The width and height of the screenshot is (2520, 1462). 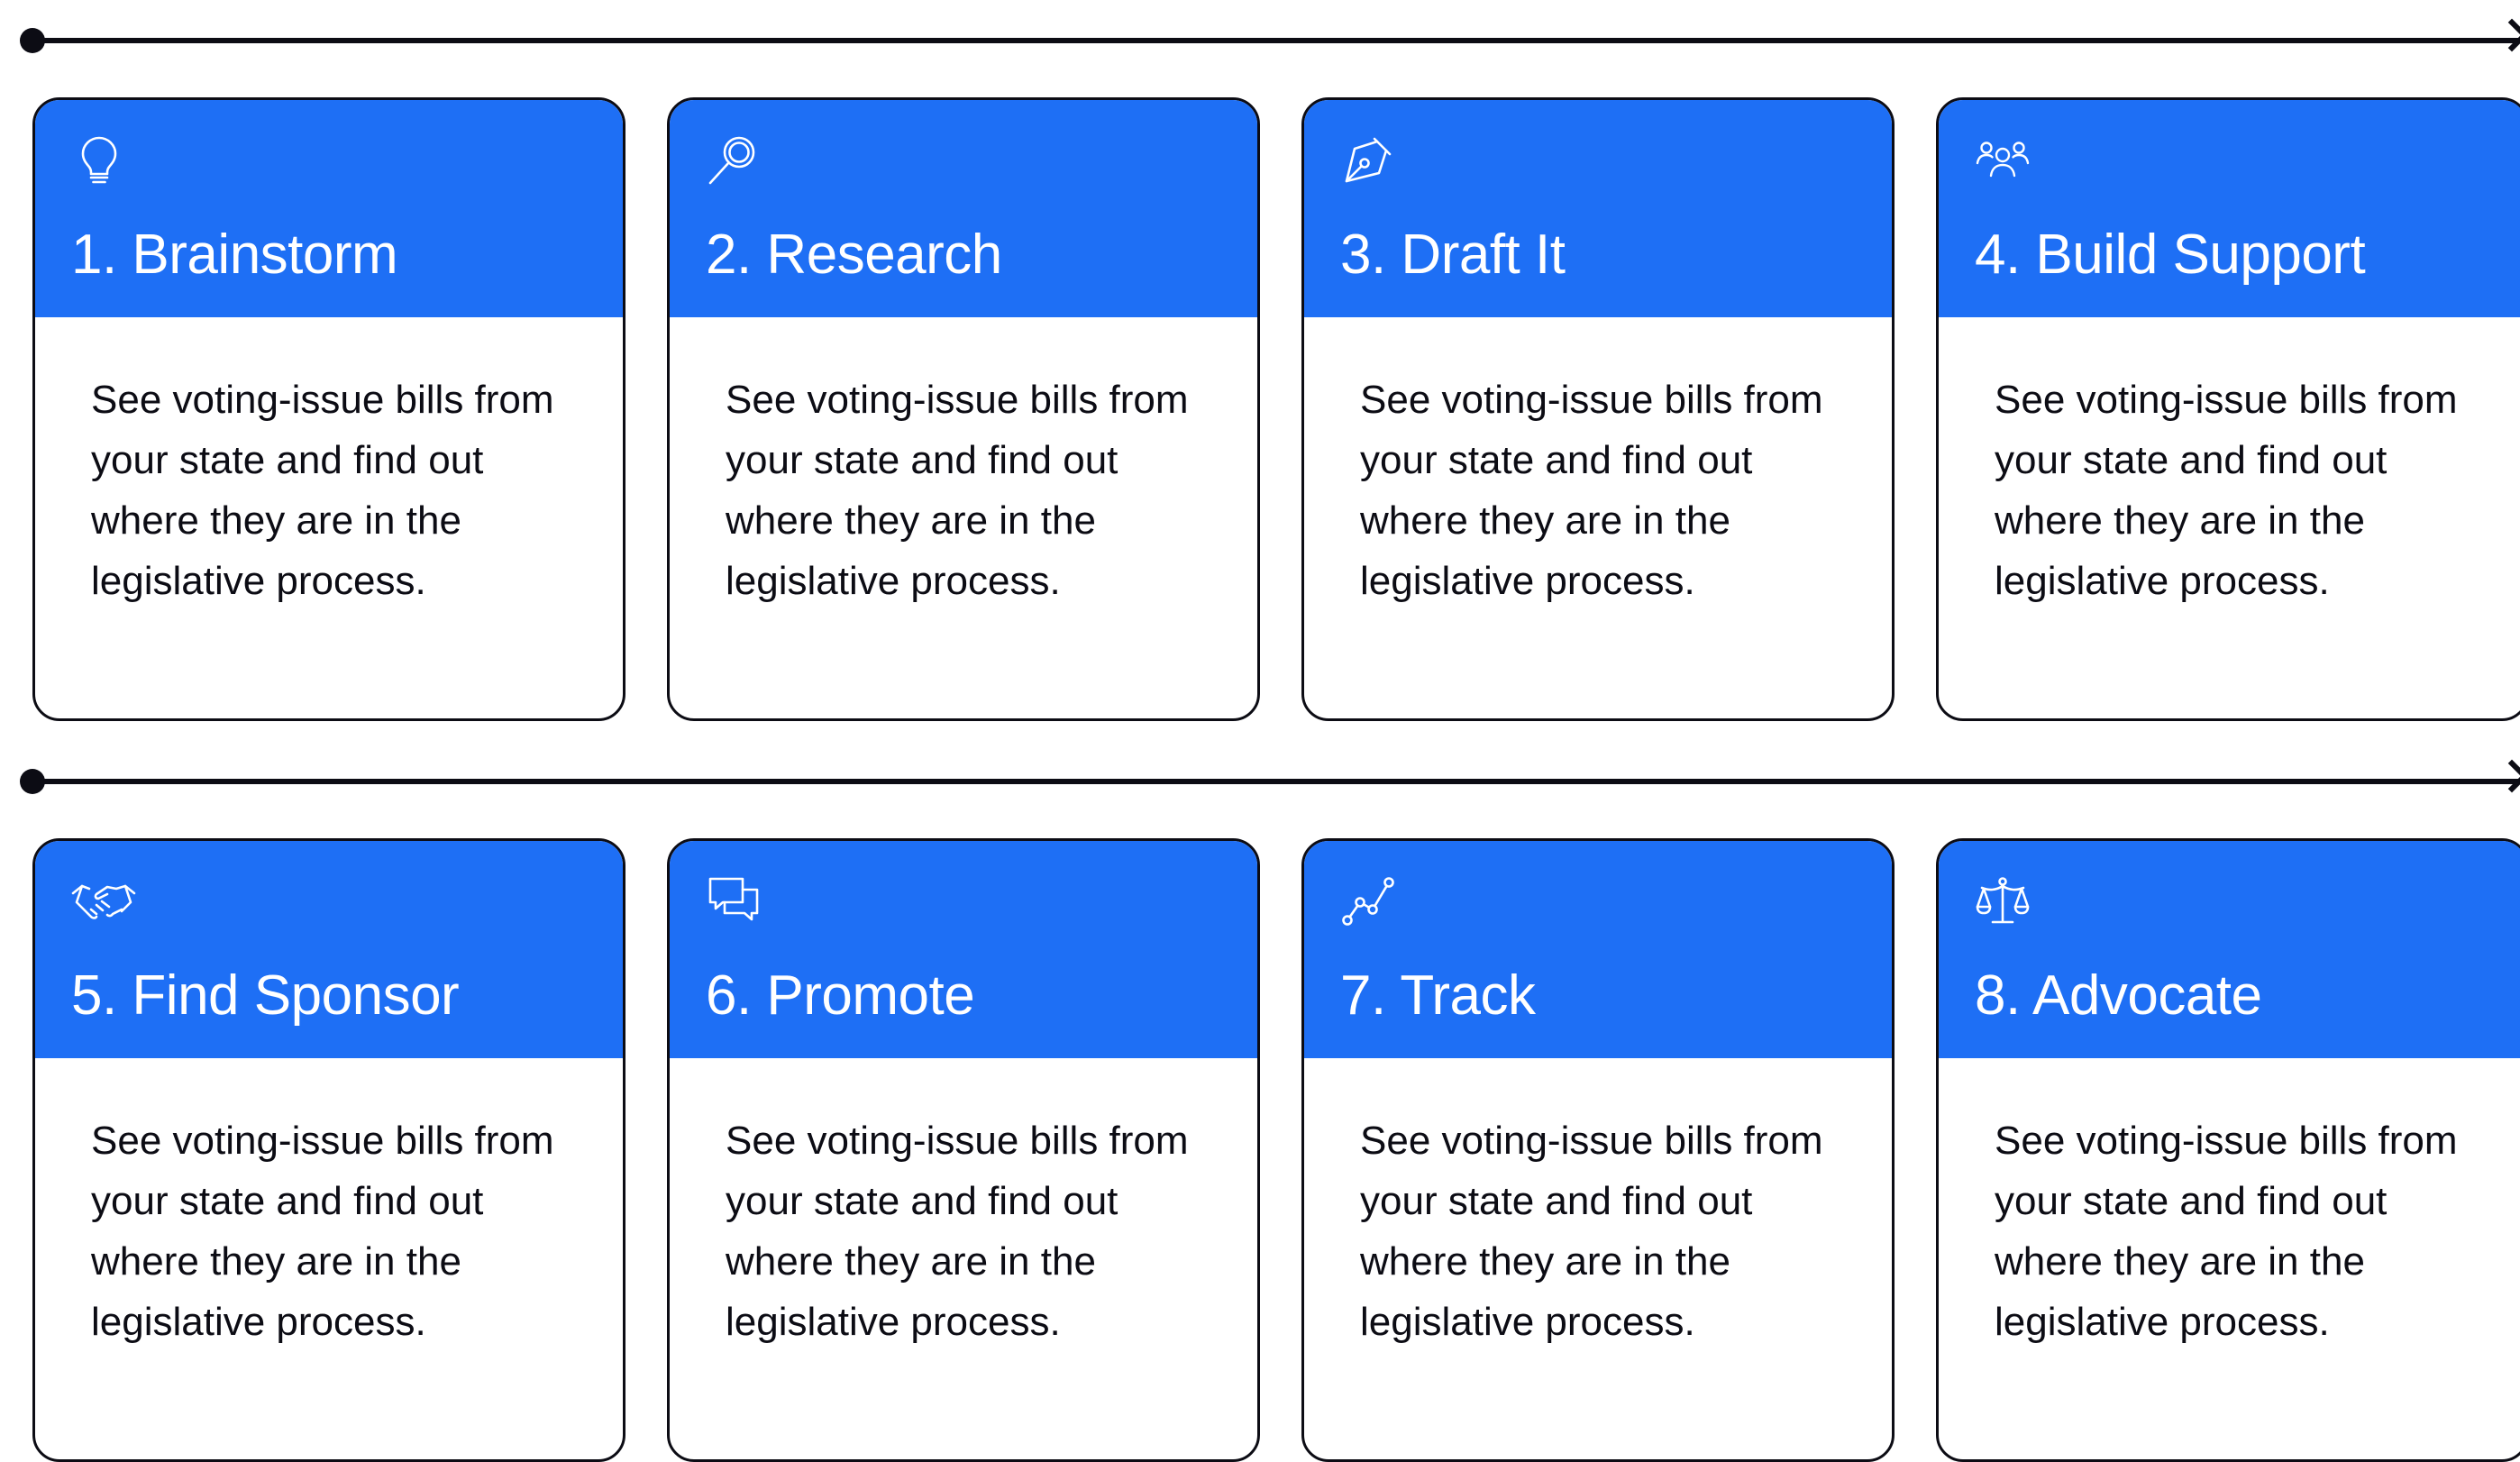 I want to click on step-card-header: 2. Research, so click(x=964, y=208).